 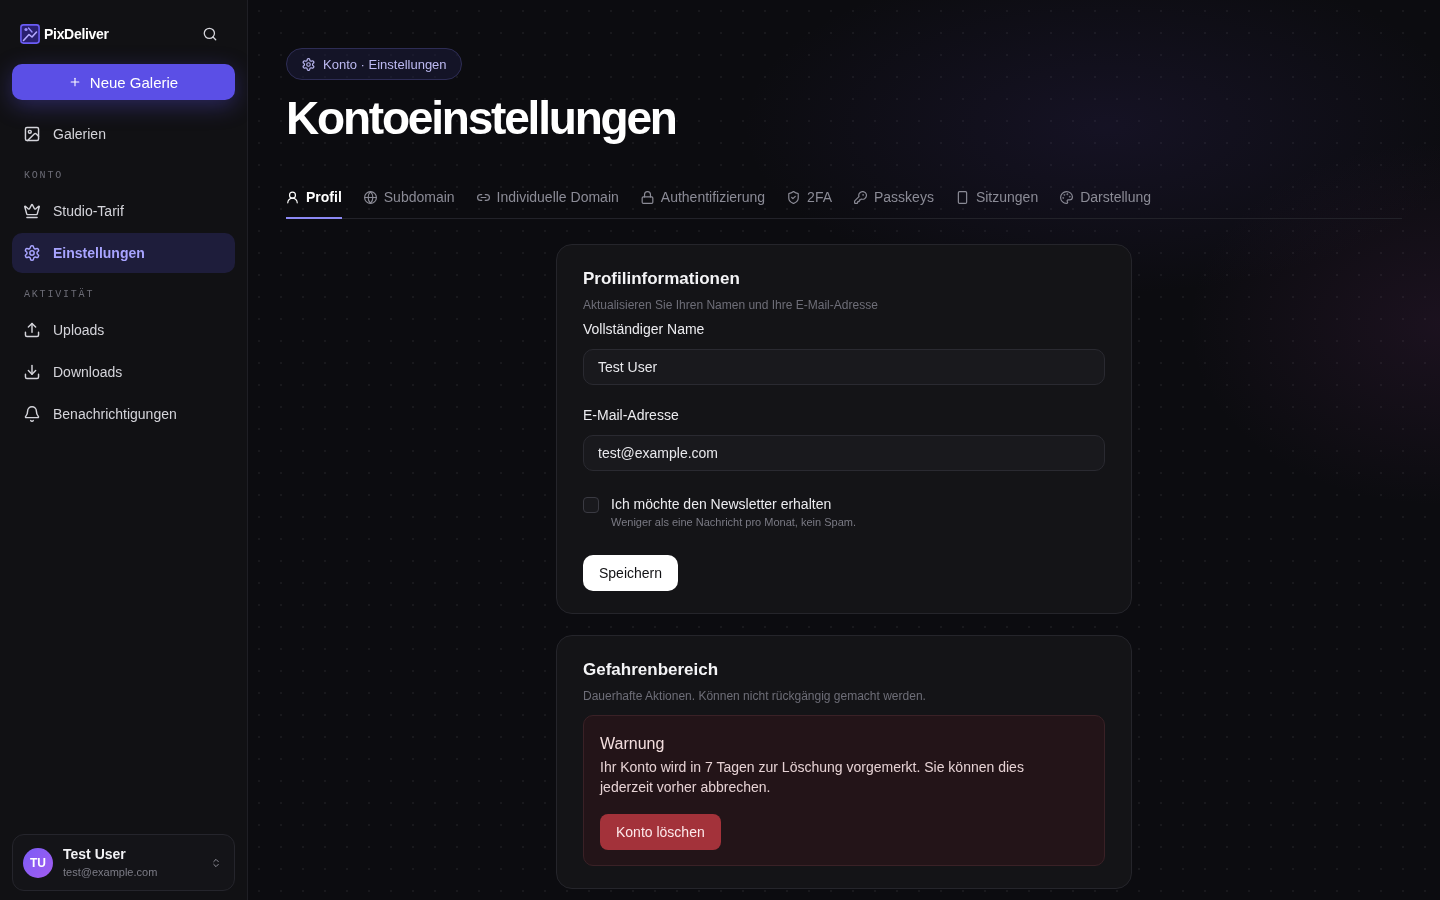 I want to click on image-icon, so click(x=32, y=134).